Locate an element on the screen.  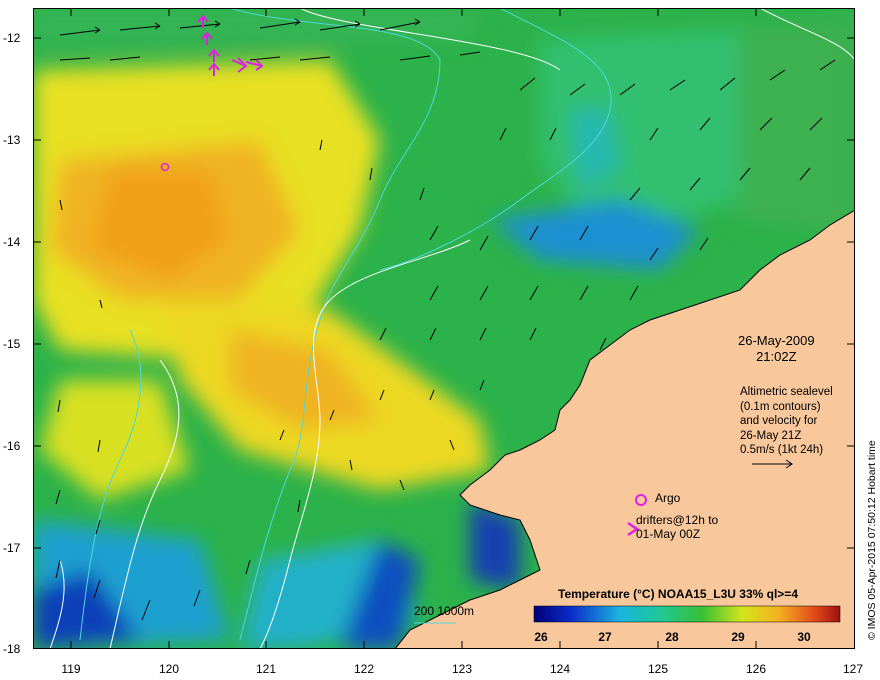
altimetry-line: 0.5m/s (1kt 24h) is located at coordinates (782, 450).